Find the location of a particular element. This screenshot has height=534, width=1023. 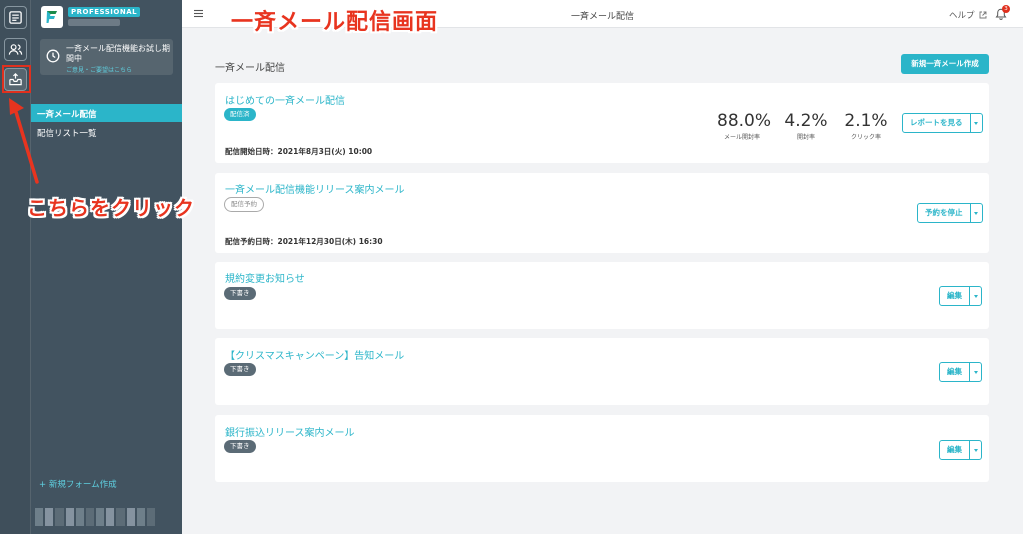

stat-value: 2.1% is located at coordinates (866, 121).